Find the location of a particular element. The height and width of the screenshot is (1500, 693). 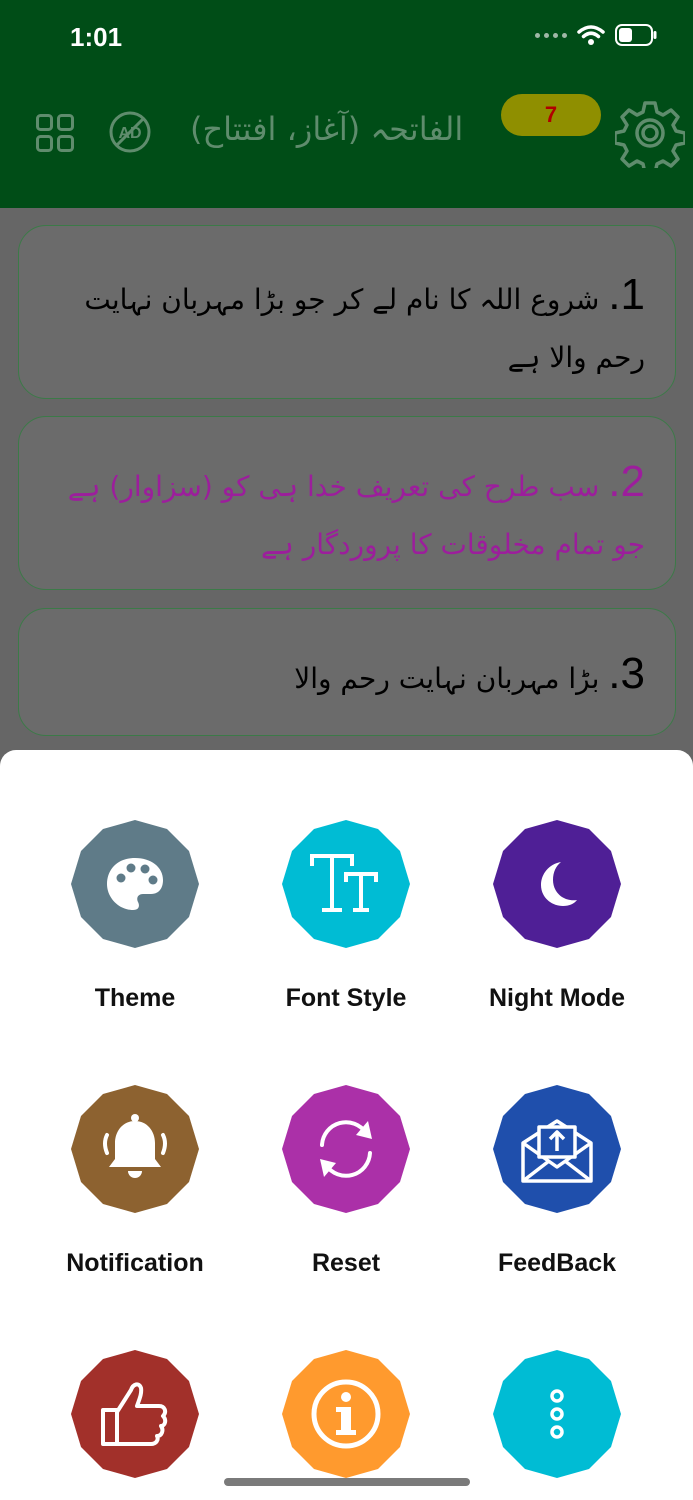

menu-label: Theme is located at coordinates (135, 998).